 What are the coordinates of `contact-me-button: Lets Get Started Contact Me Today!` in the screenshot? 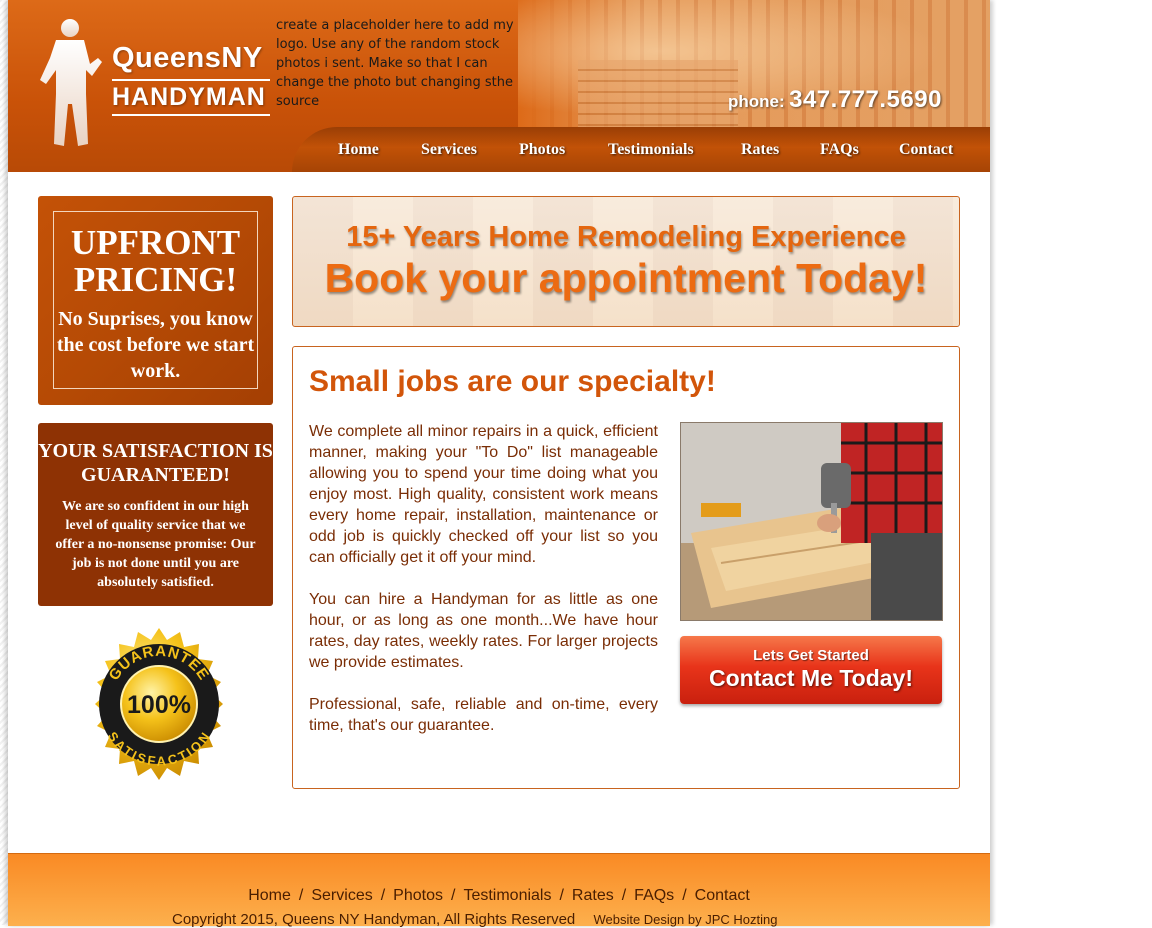 It's located at (811, 670).